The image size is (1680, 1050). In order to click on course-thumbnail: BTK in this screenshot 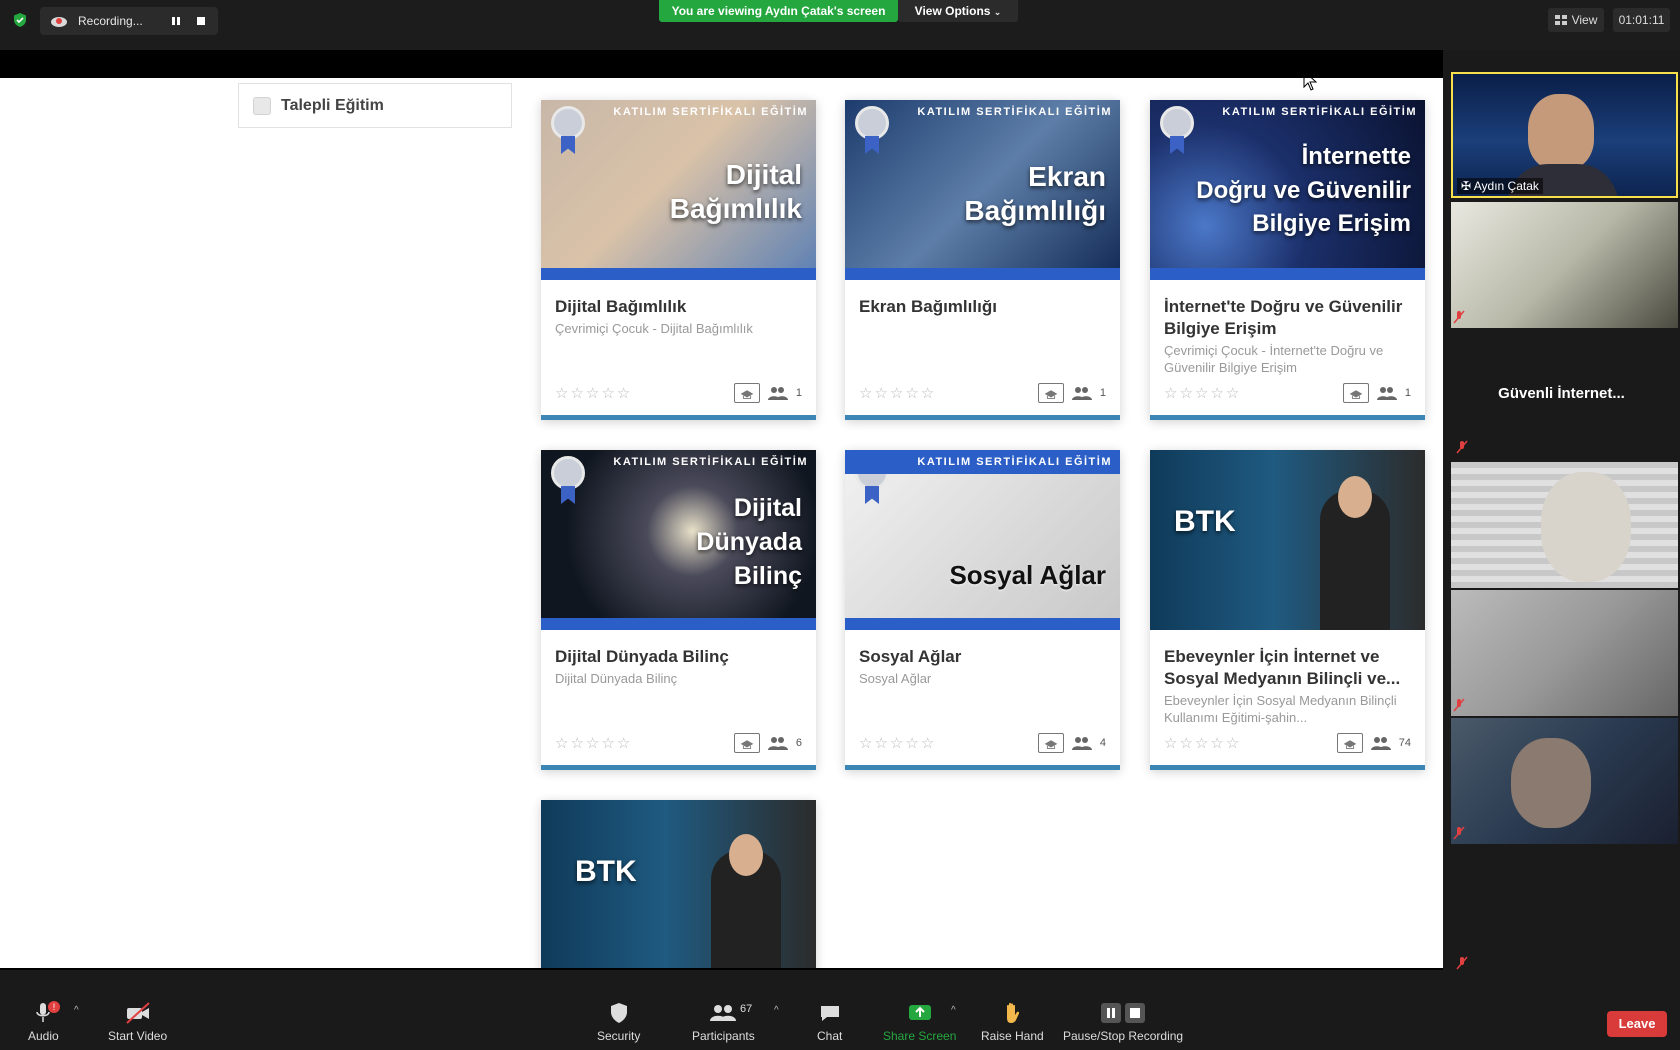, I will do `click(678, 884)`.